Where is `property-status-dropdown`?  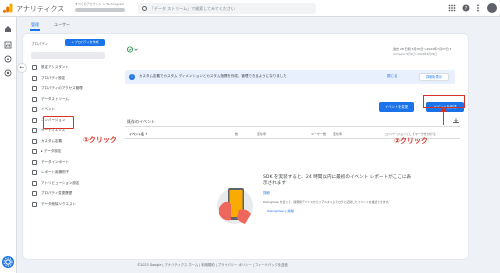
property-status-dropdown is located at coordinates (133, 49).